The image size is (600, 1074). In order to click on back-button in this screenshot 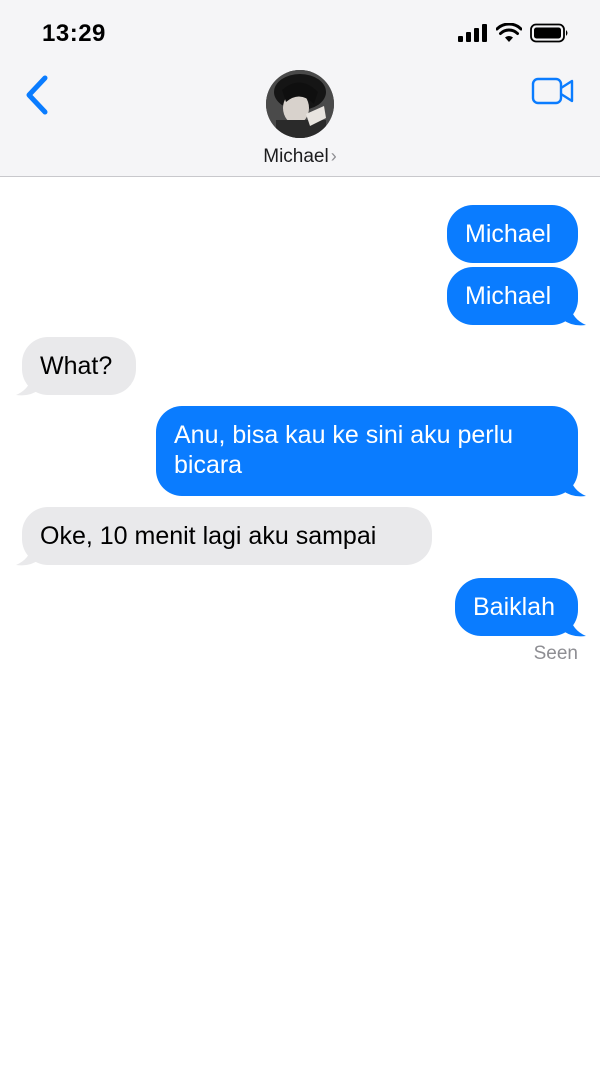, I will do `click(37, 95)`.